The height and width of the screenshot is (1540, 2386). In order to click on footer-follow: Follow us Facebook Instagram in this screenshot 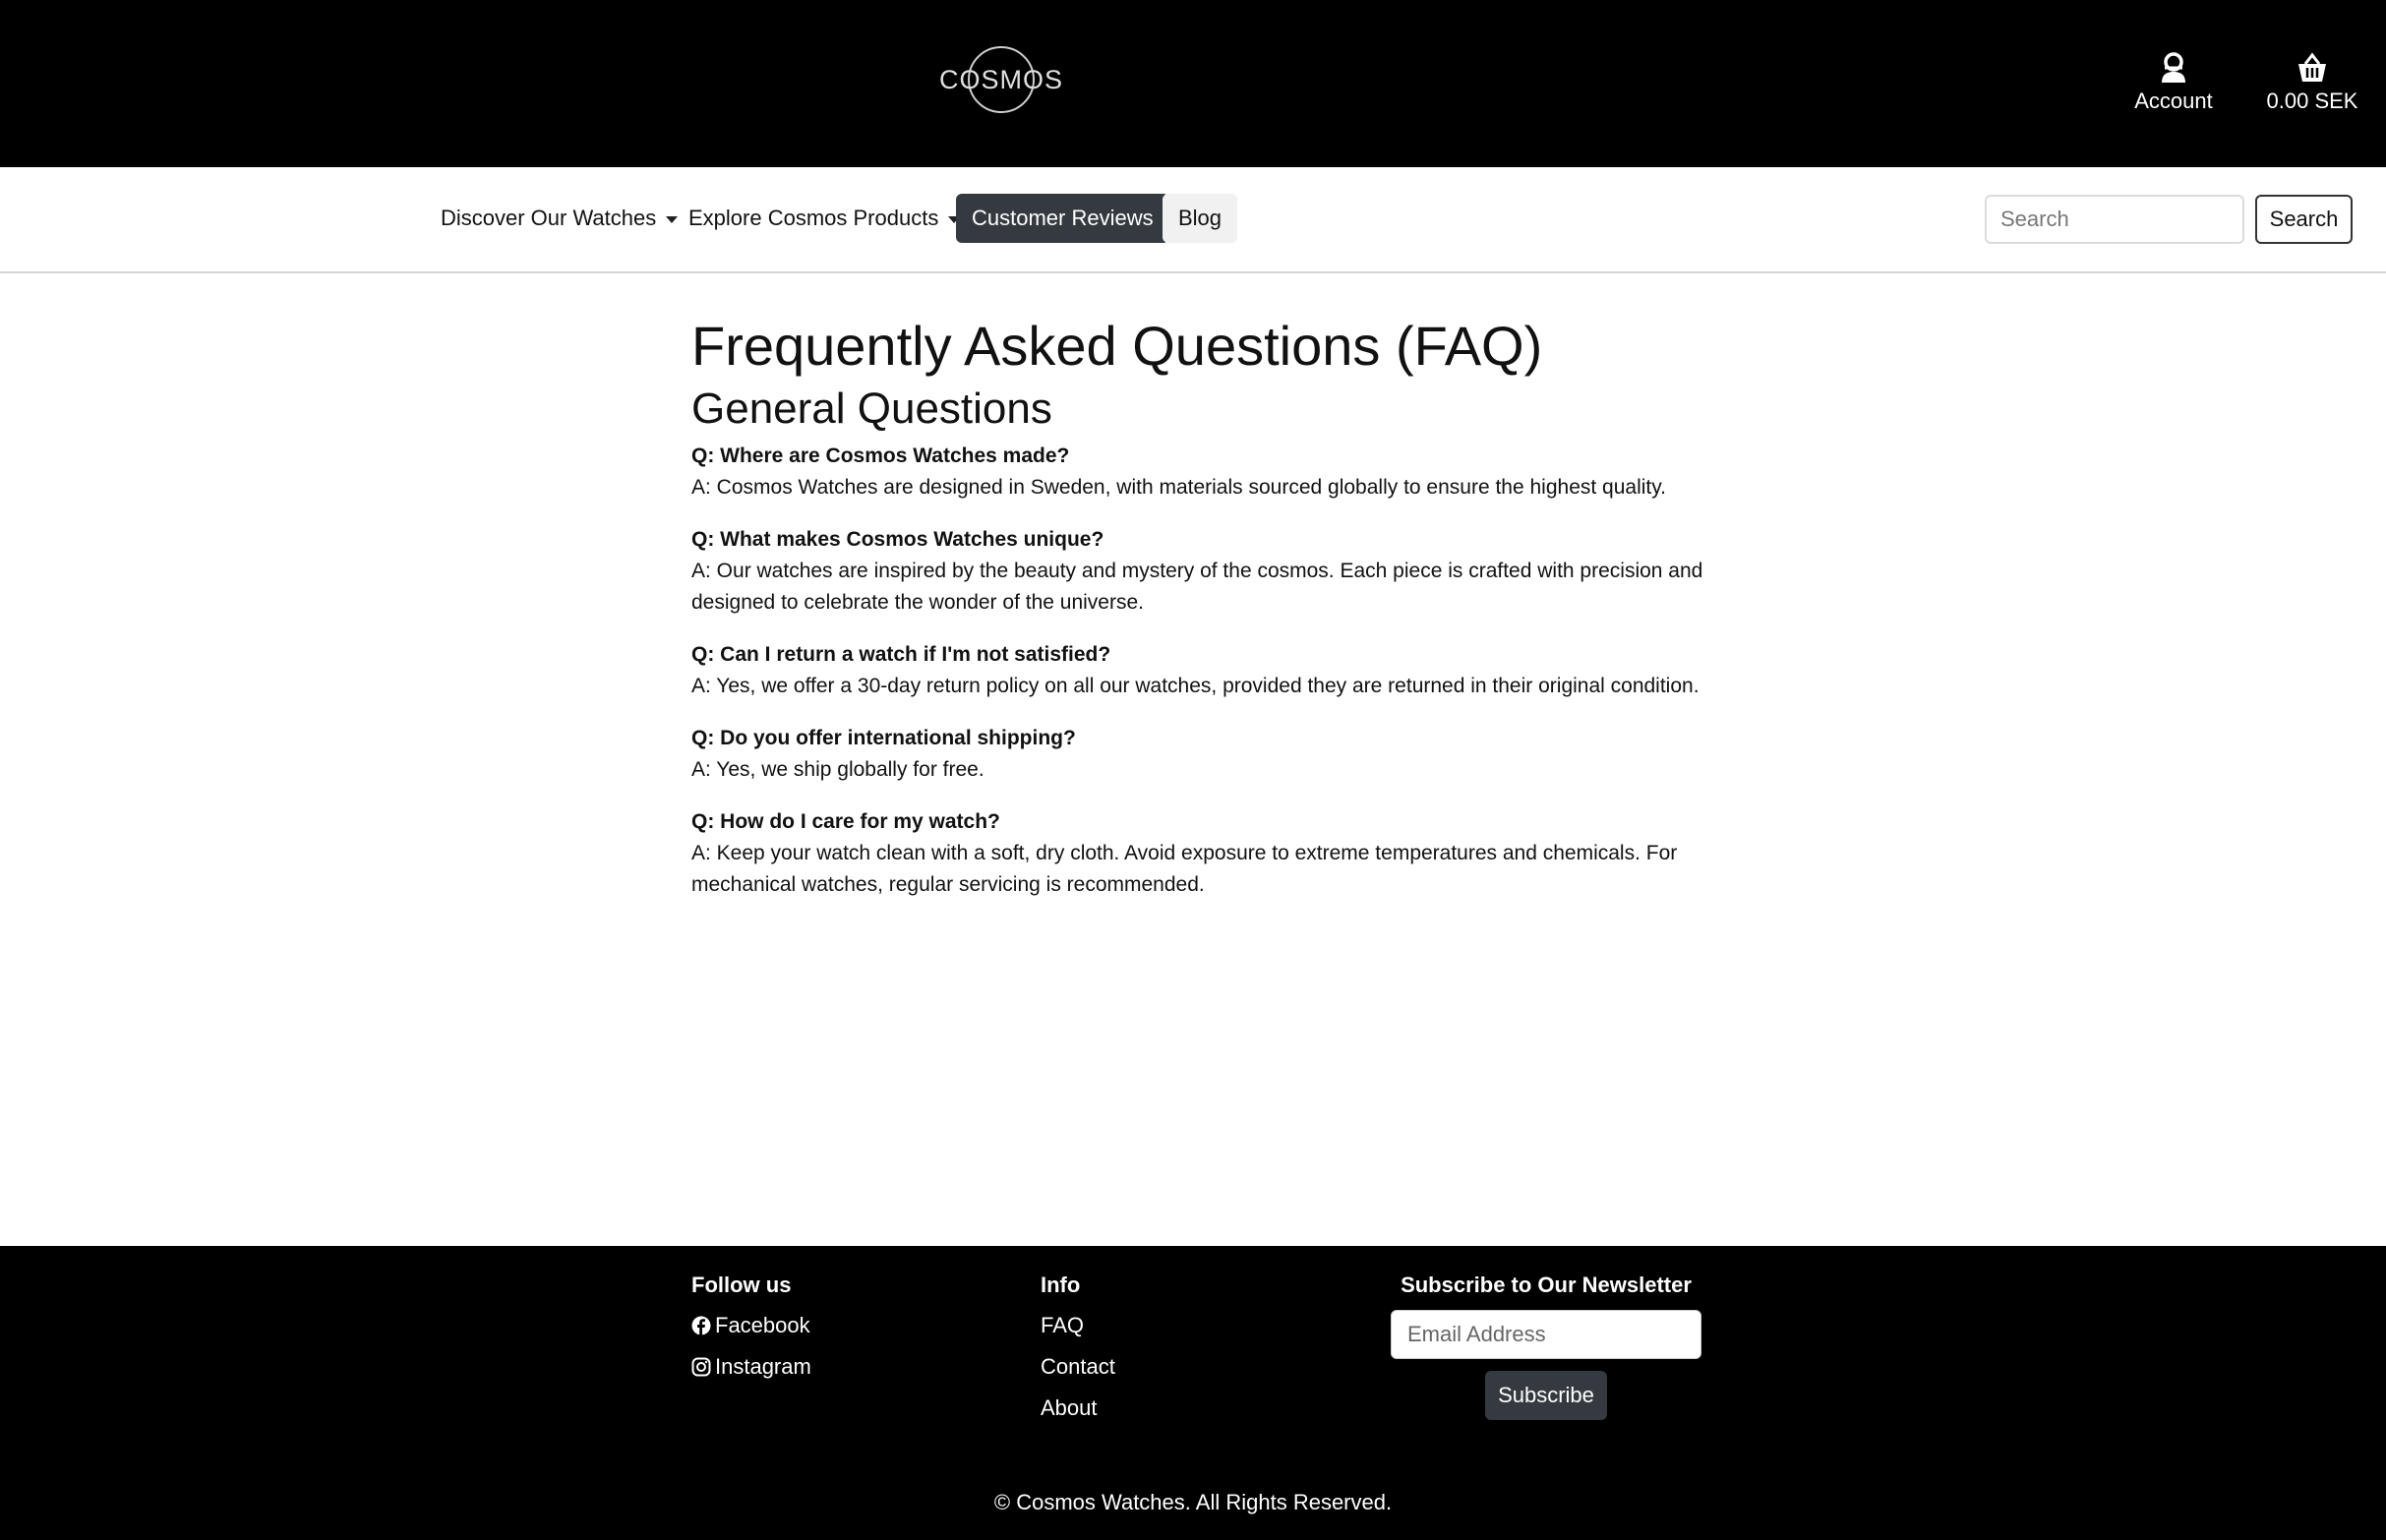, I will do `click(751, 1327)`.